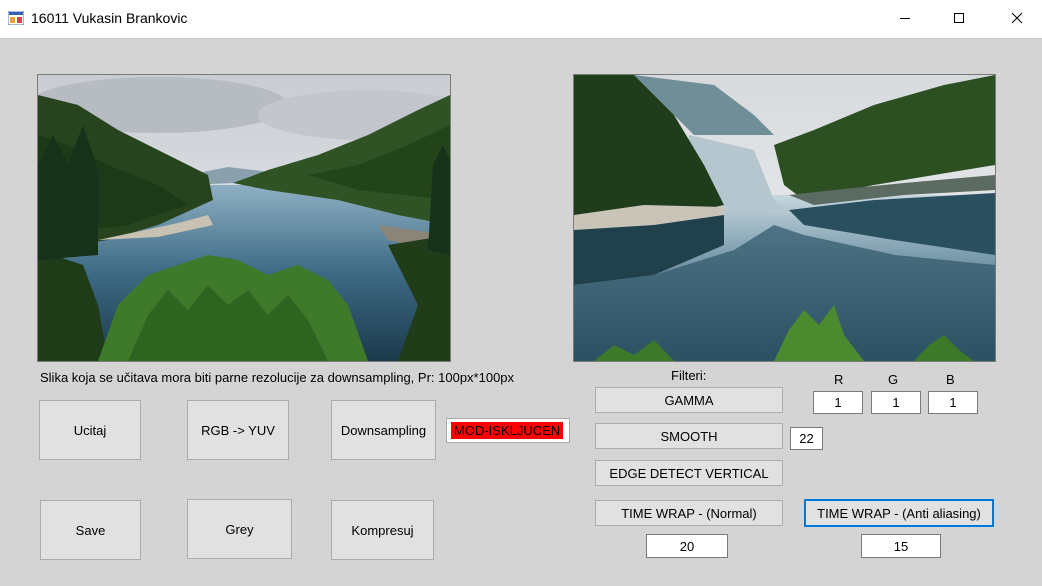 The image size is (1042, 586). I want to click on save-button: Save, so click(90, 530).